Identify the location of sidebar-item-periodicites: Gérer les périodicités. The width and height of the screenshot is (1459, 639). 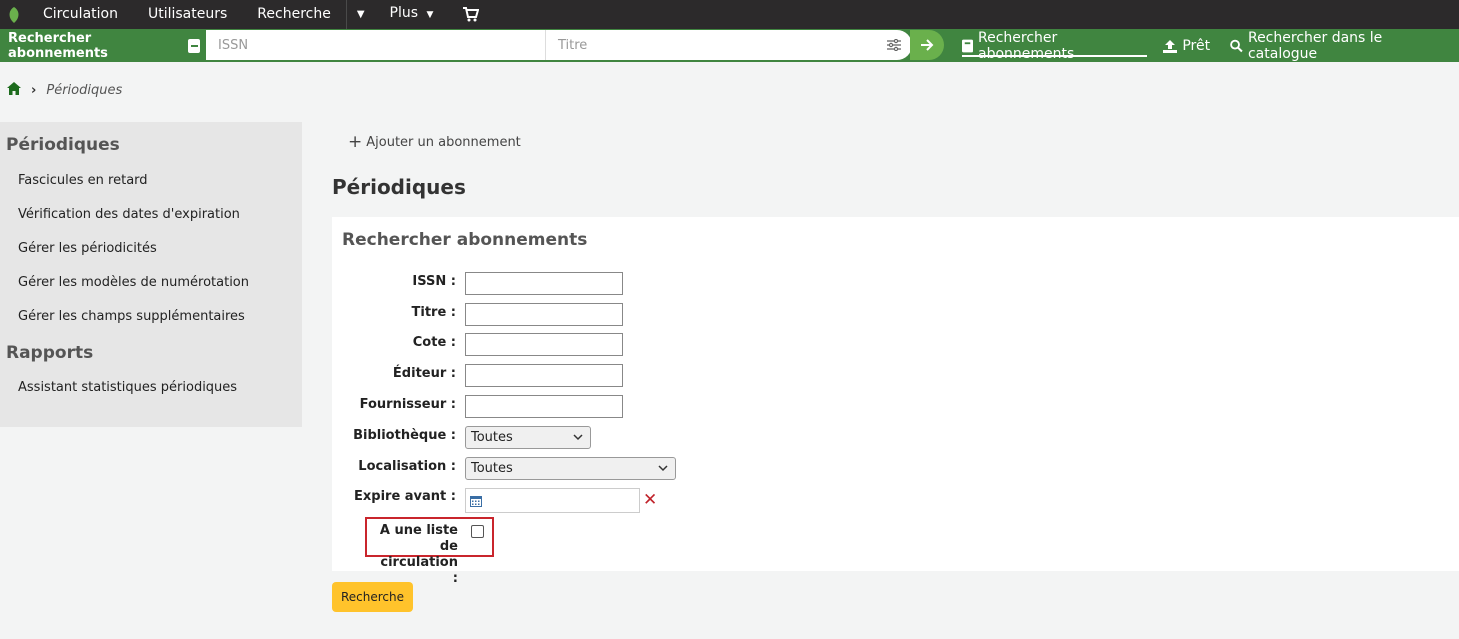
(87, 248).